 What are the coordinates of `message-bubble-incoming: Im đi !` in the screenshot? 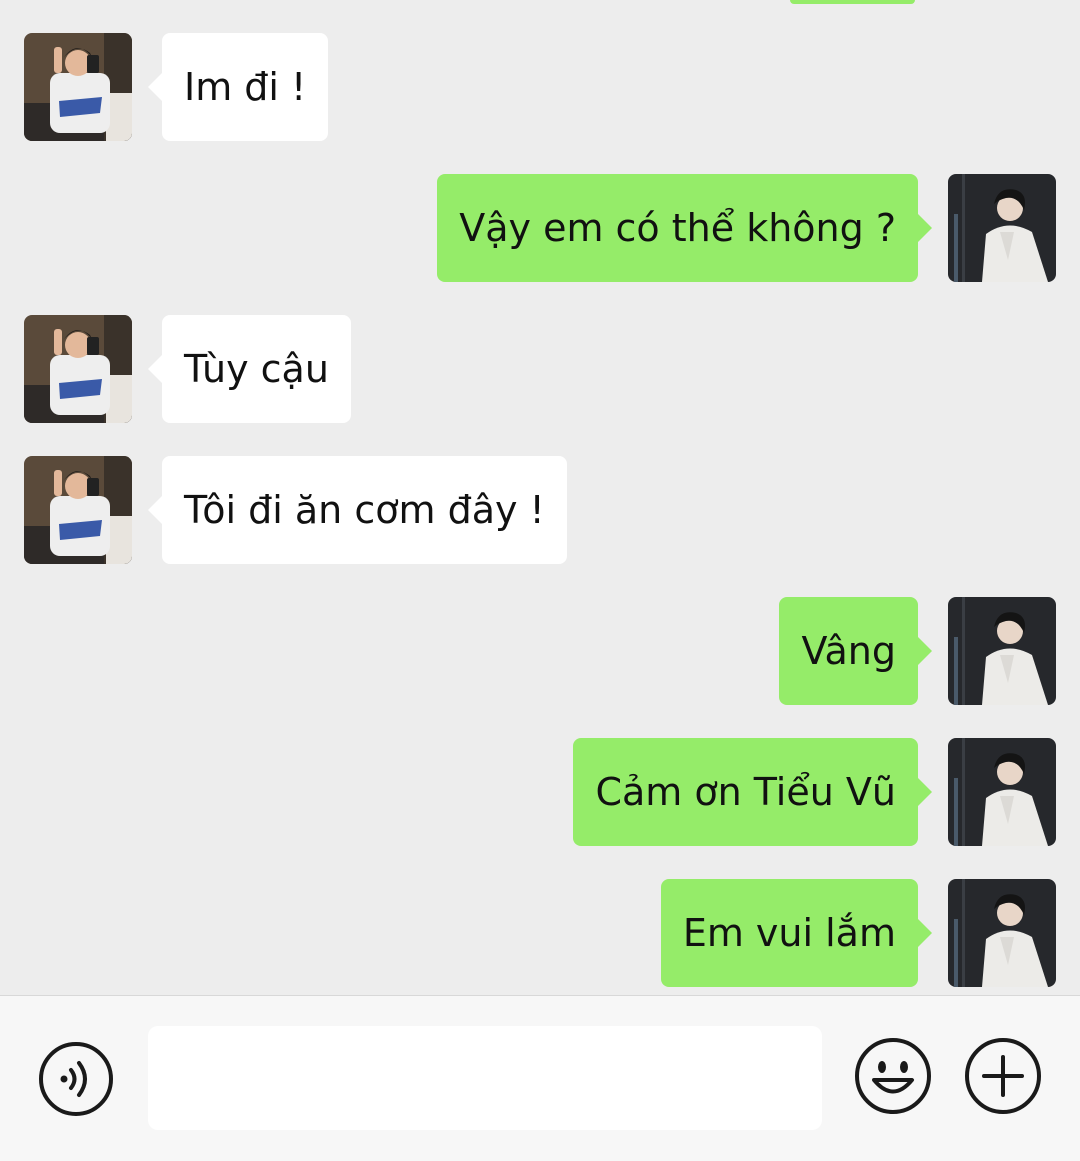 It's located at (238, 87).